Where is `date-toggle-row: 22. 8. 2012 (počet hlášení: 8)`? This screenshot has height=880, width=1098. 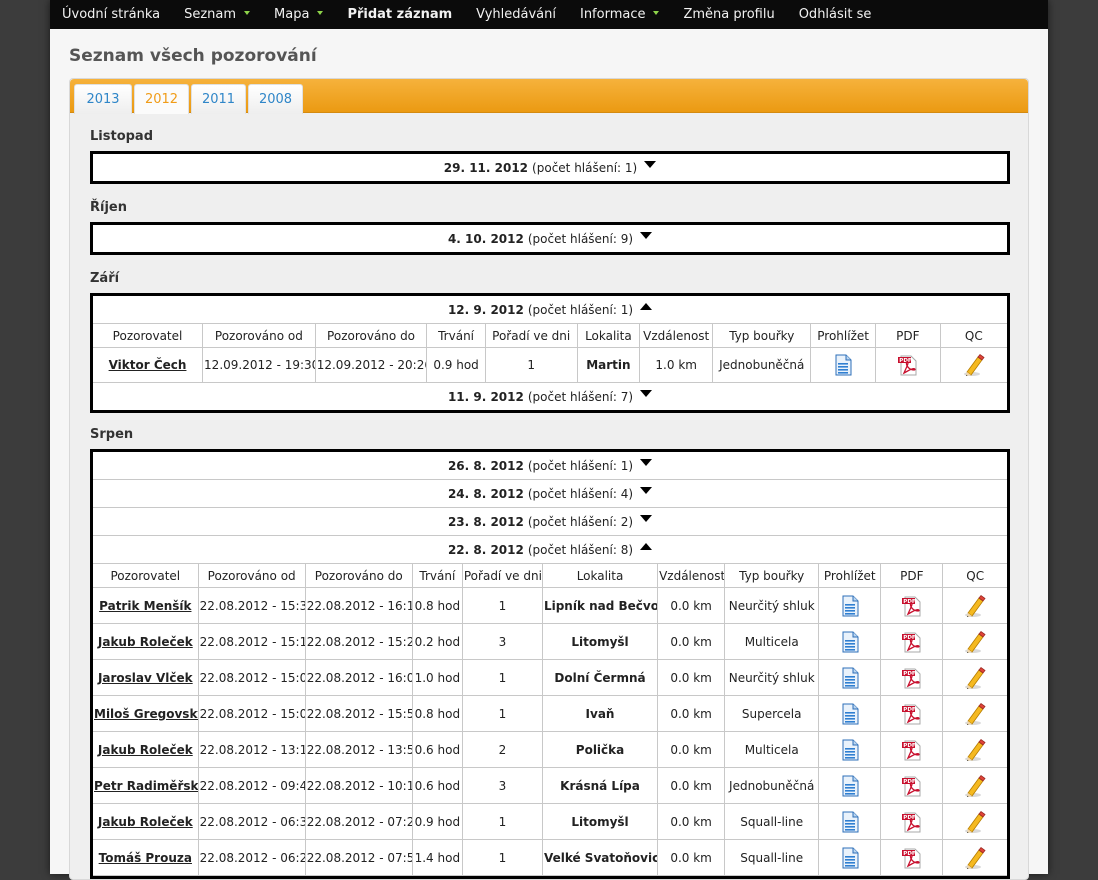 date-toggle-row: 22. 8. 2012 (počet hlášení: 8) is located at coordinates (550, 549).